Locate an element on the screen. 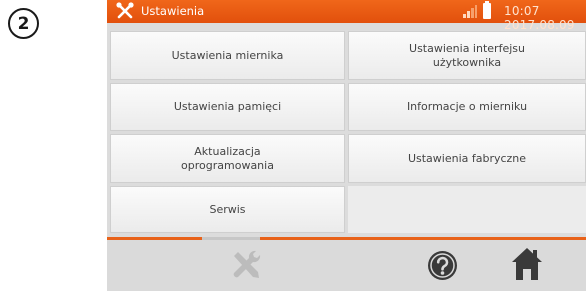 This screenshot has width=586, height=291. empty-menu-slot is located at coordinates (467, 209).